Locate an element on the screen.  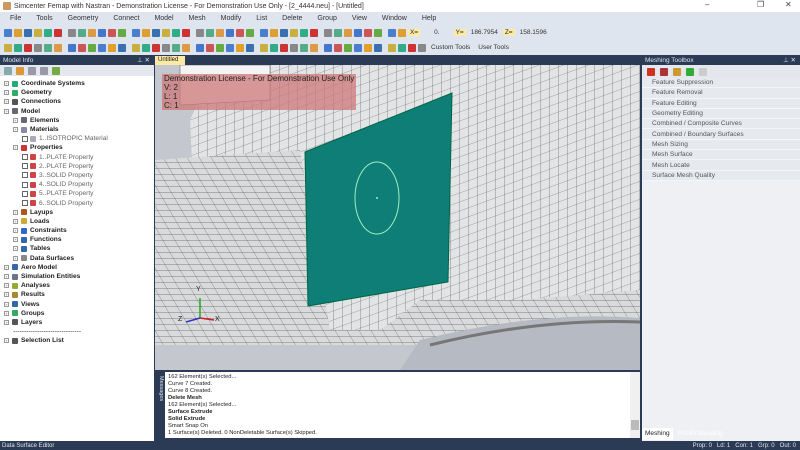
toolbox-item: Mesh Sizing is located at coordinates (721, 145).